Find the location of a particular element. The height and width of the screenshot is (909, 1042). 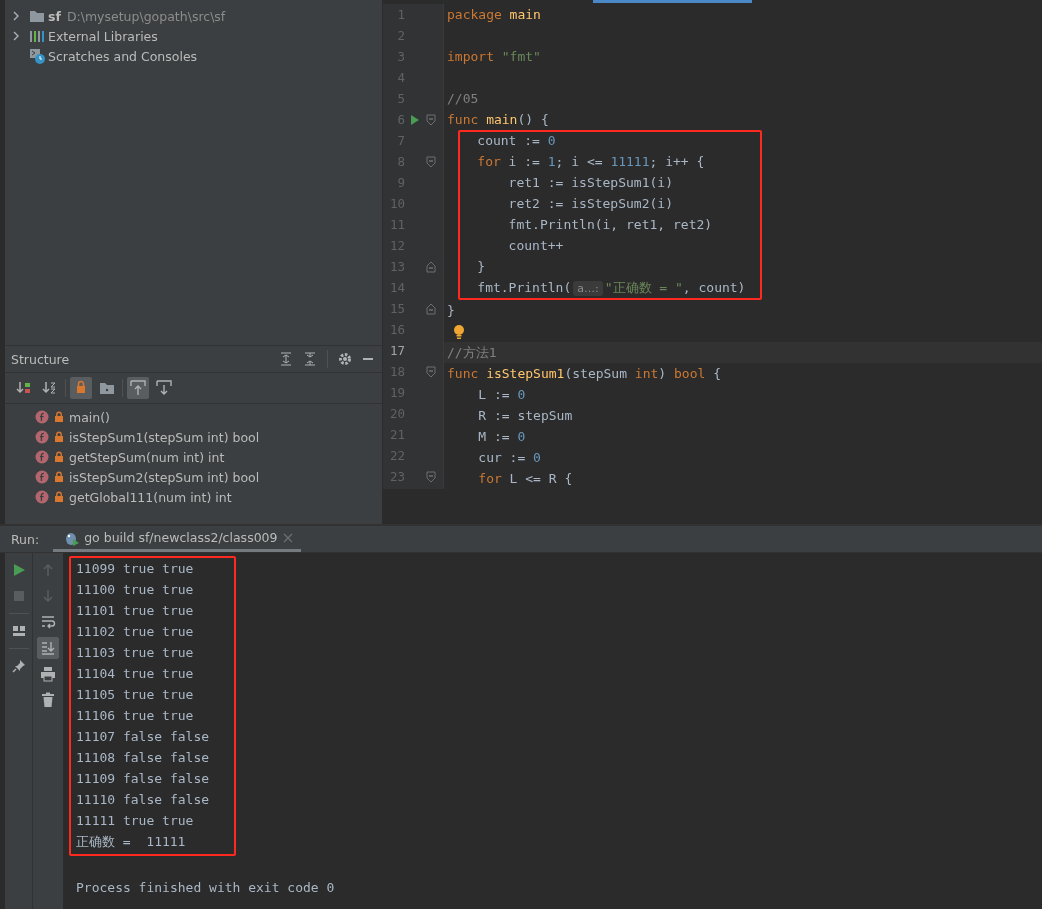

code-line: fmt.Println( a…: "正确数 = ", count) is located at coordinates (611, 287).